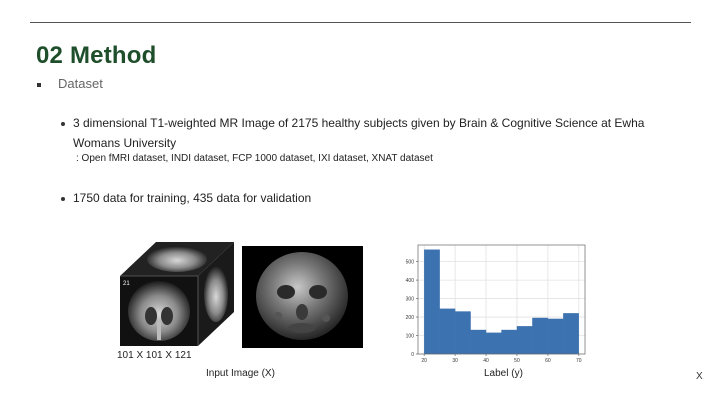  What do you see at coordinates (410, 263) in the screenshot?
I see `y-tick-label: 500` at bounding box center [410, 263].